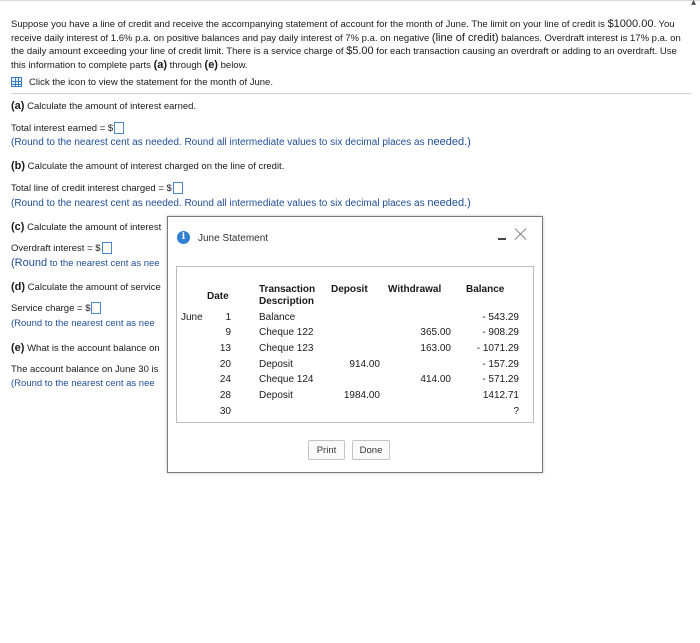  What do you see at coordinates (326, 450) in the screenshot?
I see `print-button: Print` at bounding box center [326, 450].